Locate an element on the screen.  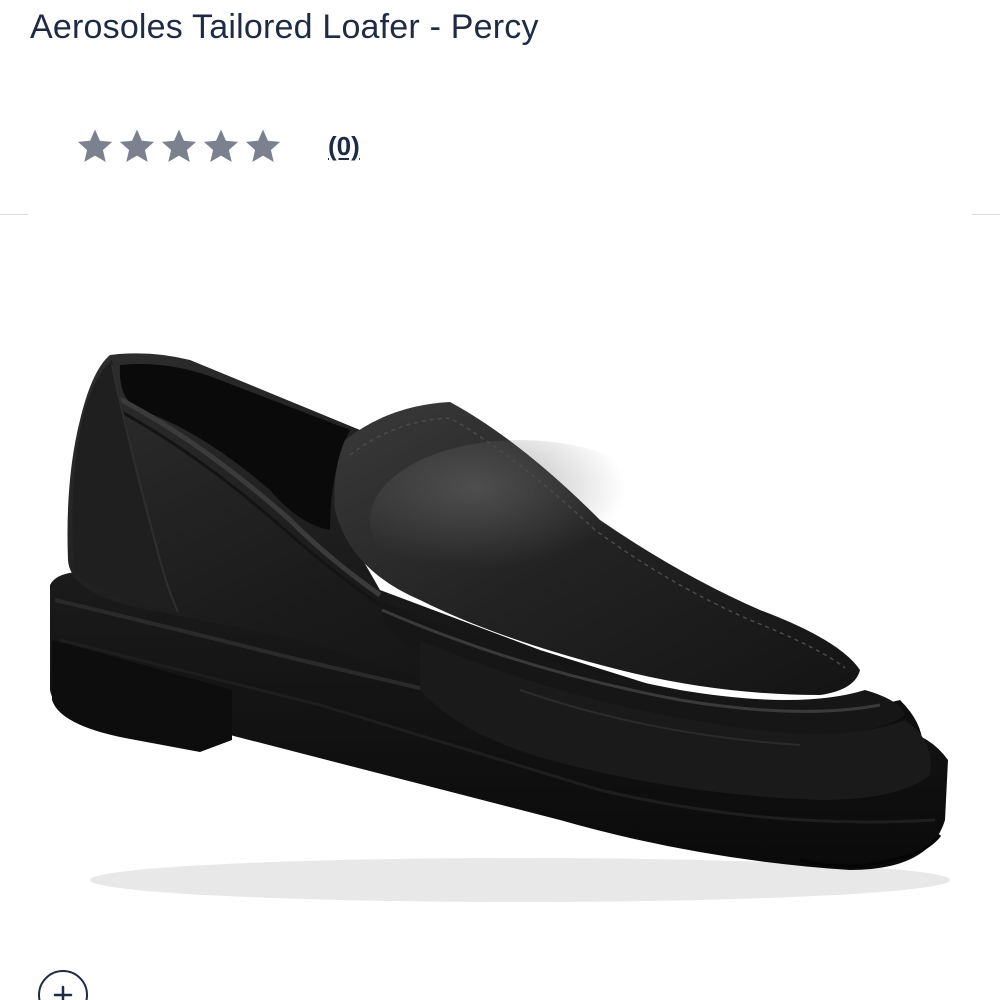
star-rating is located at coordinates (179, 146).